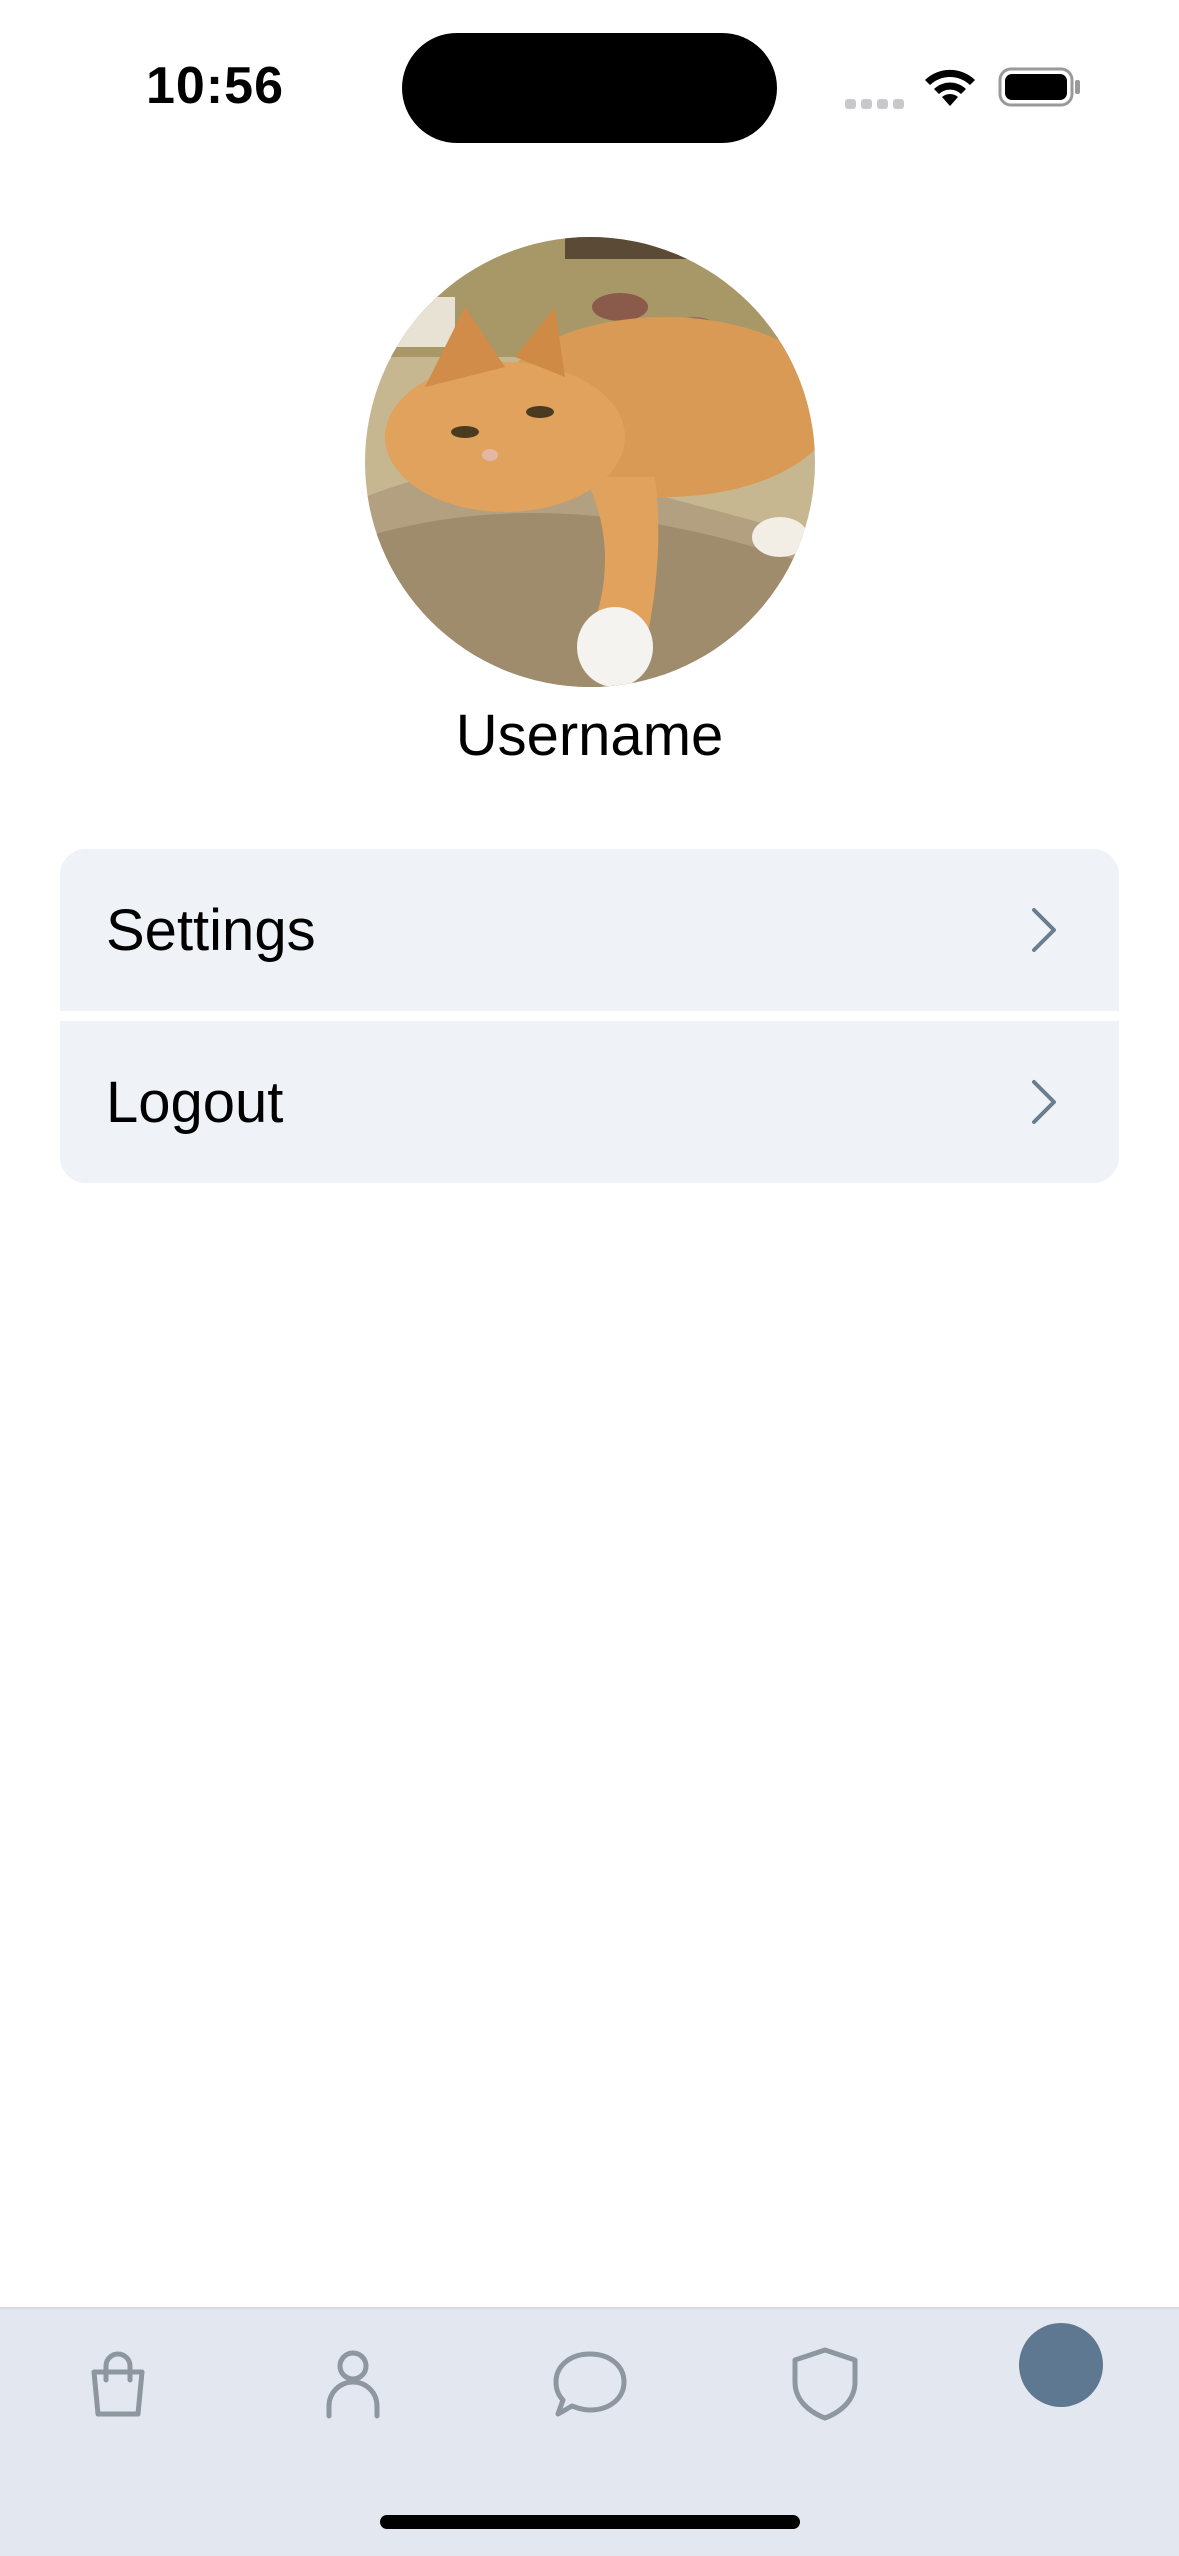 The width and height of the screenshot is (1179, 2556). What do you see at coordinates (589, 88) in the screenshot?
I see `dynamic-island` at bounding box center [589, 88].